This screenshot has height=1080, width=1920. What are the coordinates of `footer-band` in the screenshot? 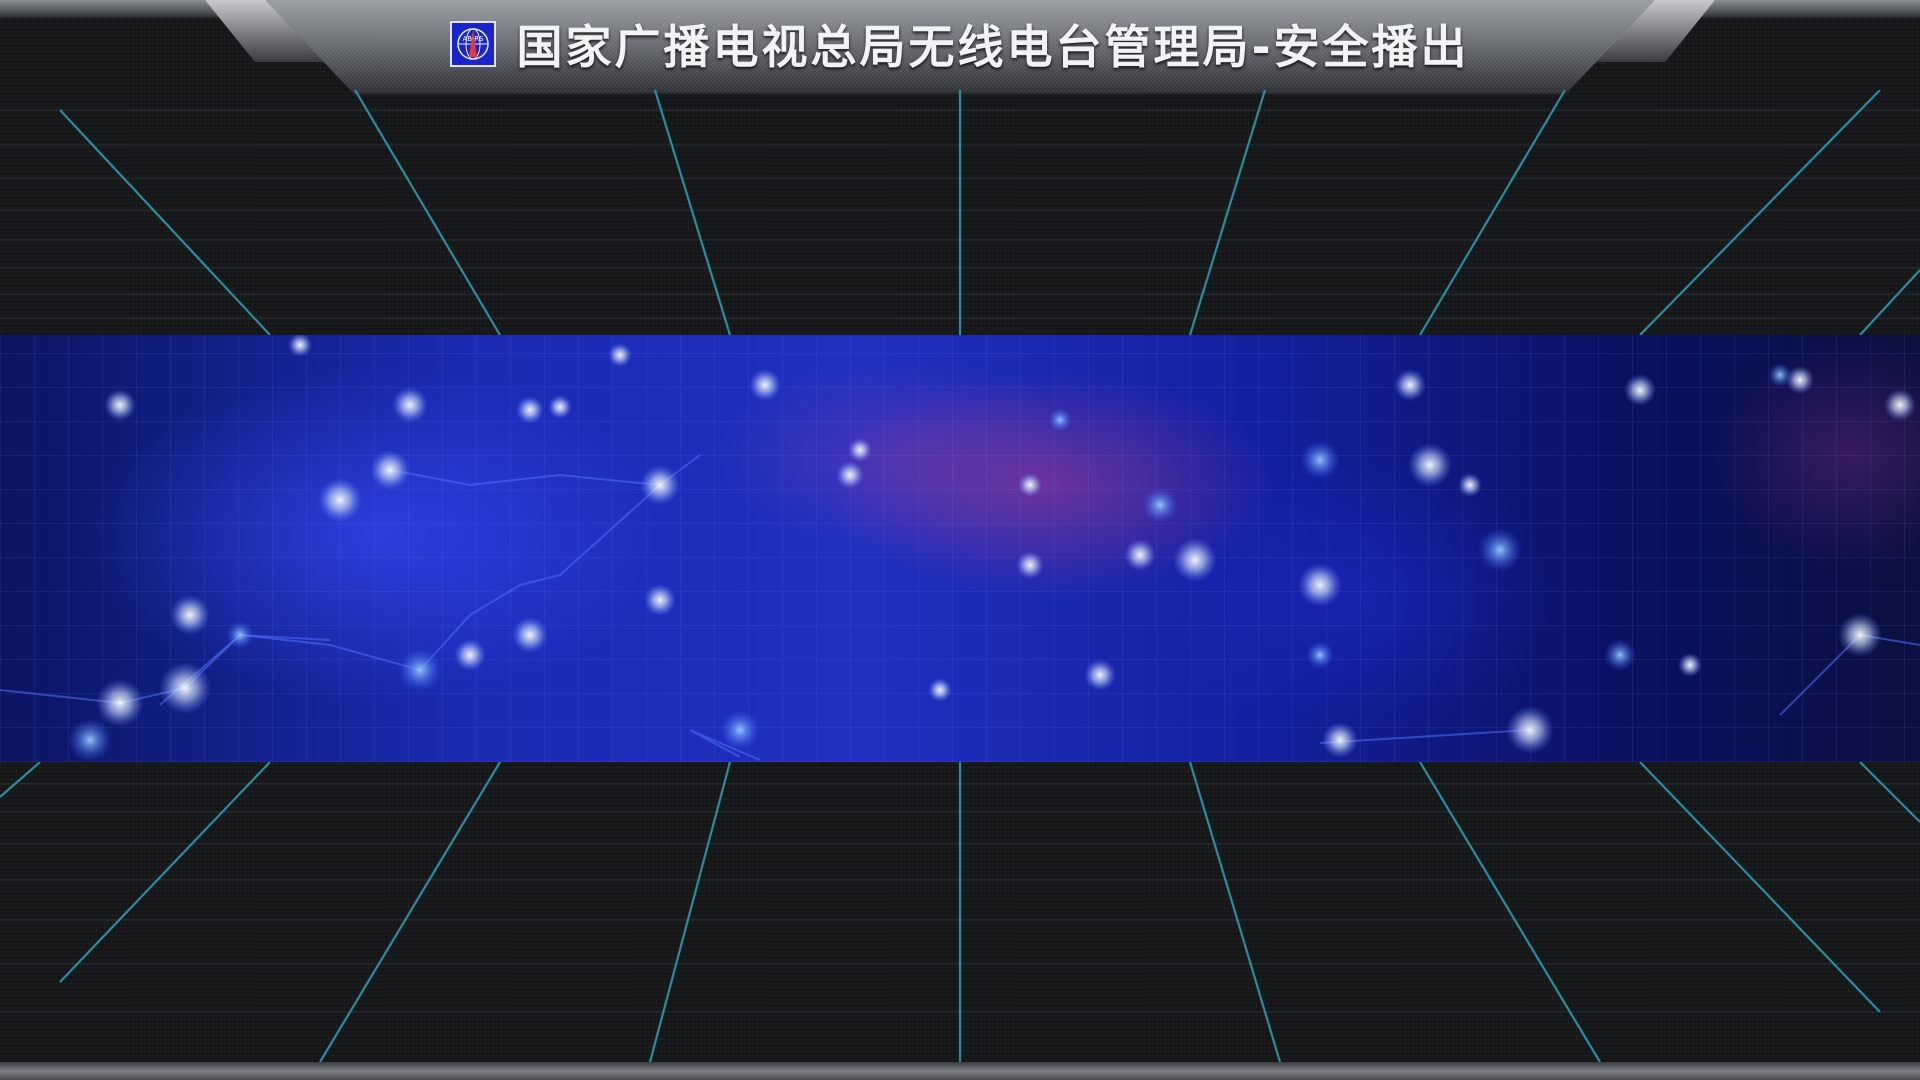 It's located at (960, 1071).